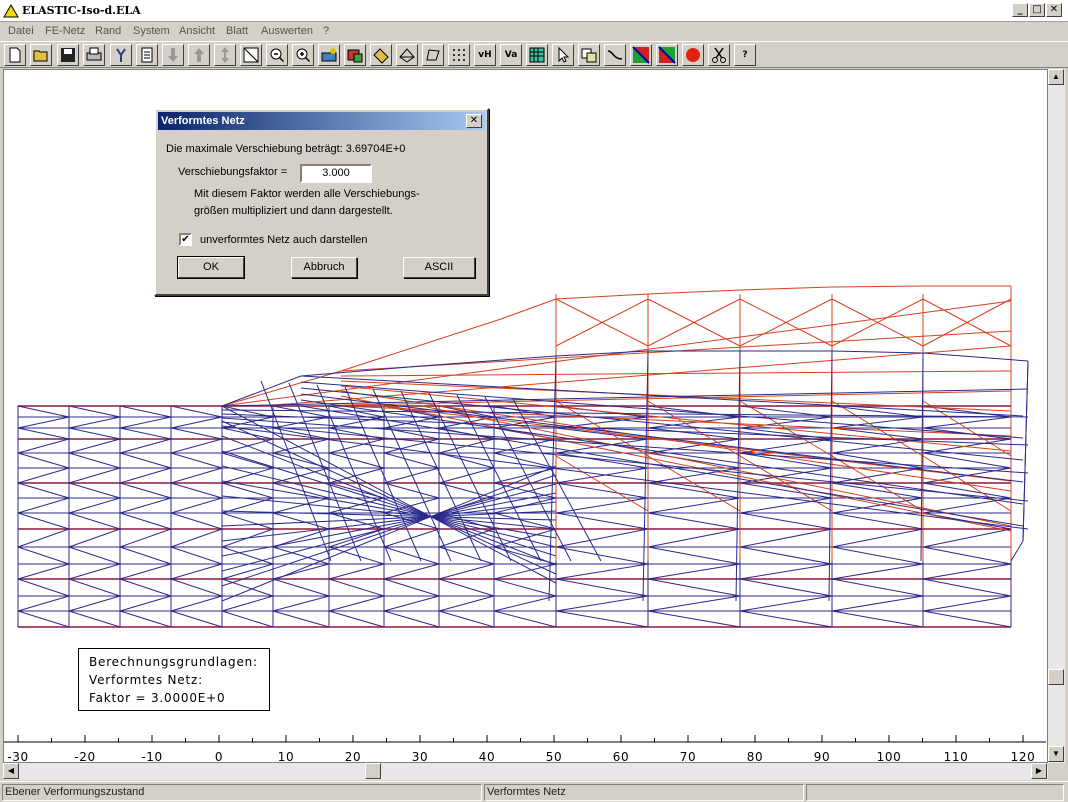  I want to click on menu-datei: Datei, so click(21, 31).